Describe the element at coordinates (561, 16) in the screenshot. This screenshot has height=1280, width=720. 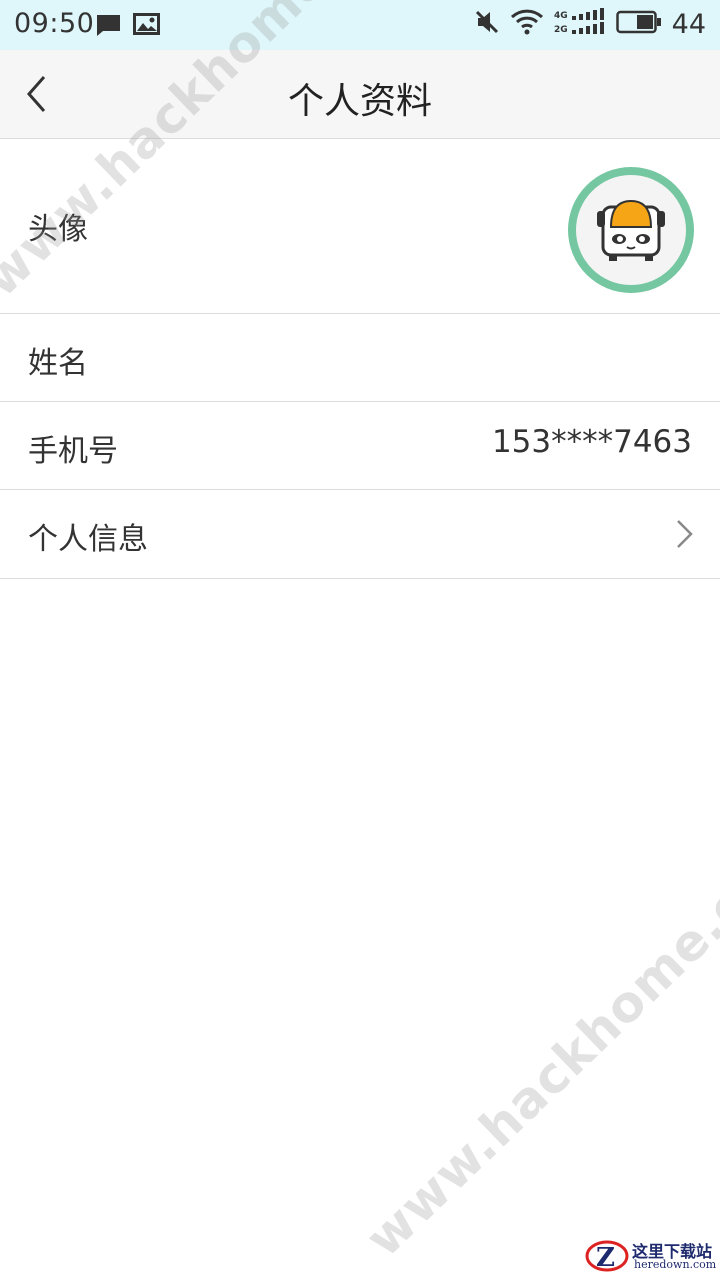
I see `svg-text: 4G` at that location.